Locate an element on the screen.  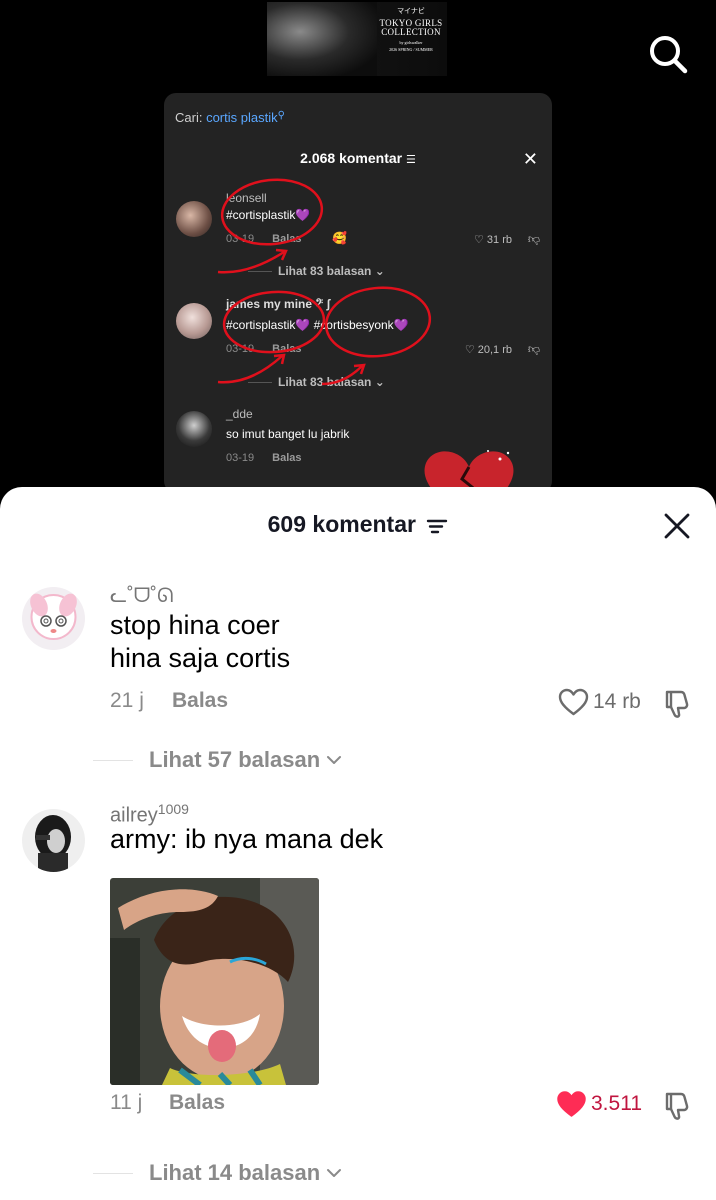
view-replies-button: Lihat 57 balasan is located at coordinates (217, 760).